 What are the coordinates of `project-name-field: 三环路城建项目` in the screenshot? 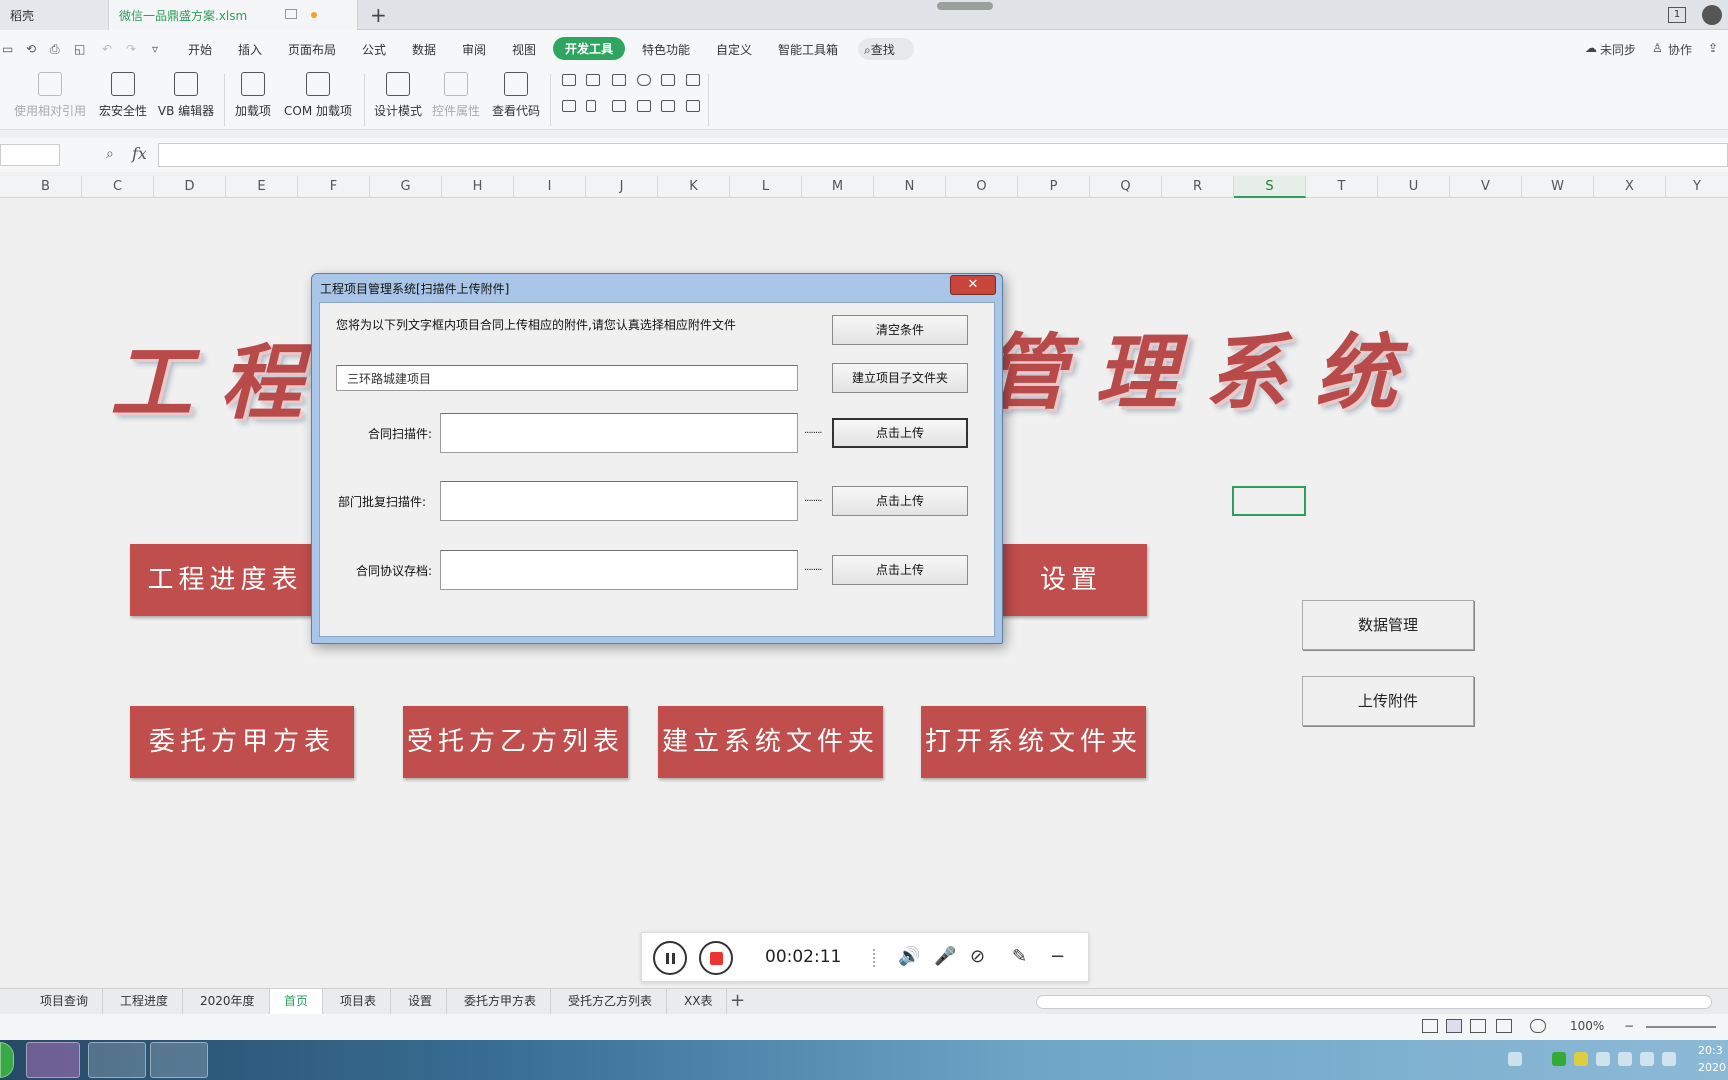 It's located at (567, 378).